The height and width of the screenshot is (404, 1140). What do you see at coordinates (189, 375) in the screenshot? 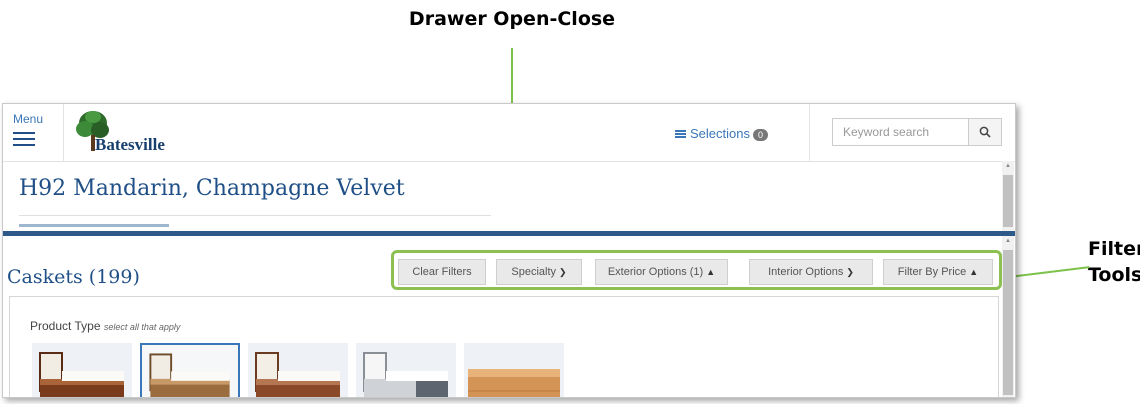
I see `copper-casket-image` at bounding box center [189, 375].